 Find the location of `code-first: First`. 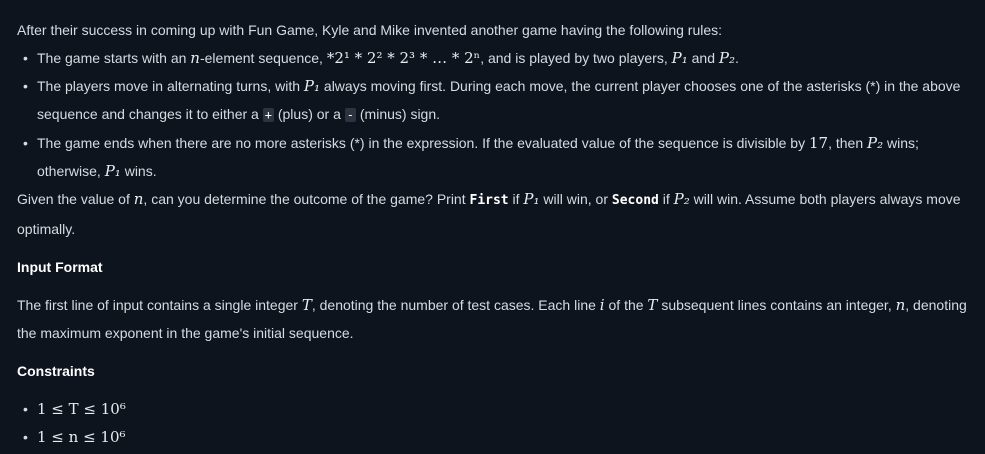

code-first: First is located at coordinates (489, 200).